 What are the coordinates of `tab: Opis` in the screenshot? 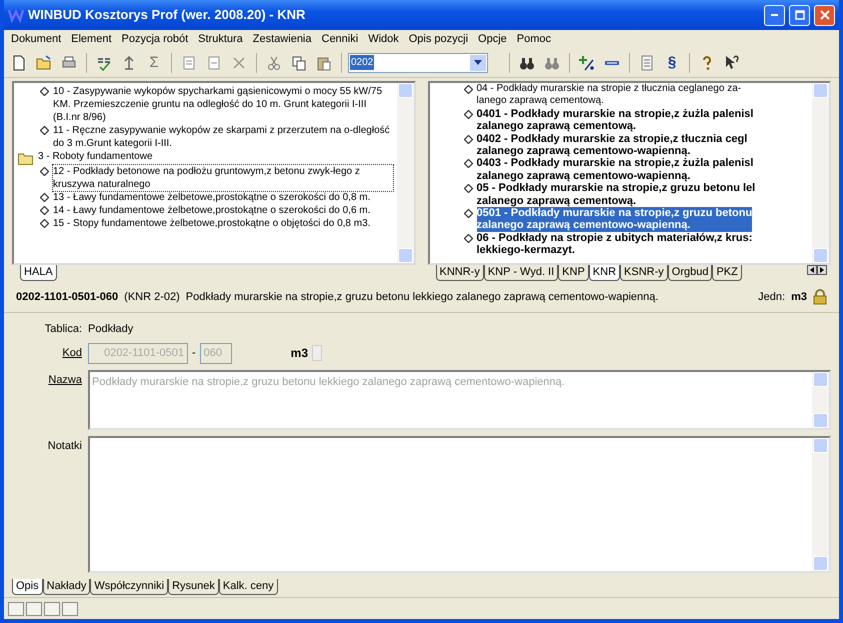 It's located at (27, 587).